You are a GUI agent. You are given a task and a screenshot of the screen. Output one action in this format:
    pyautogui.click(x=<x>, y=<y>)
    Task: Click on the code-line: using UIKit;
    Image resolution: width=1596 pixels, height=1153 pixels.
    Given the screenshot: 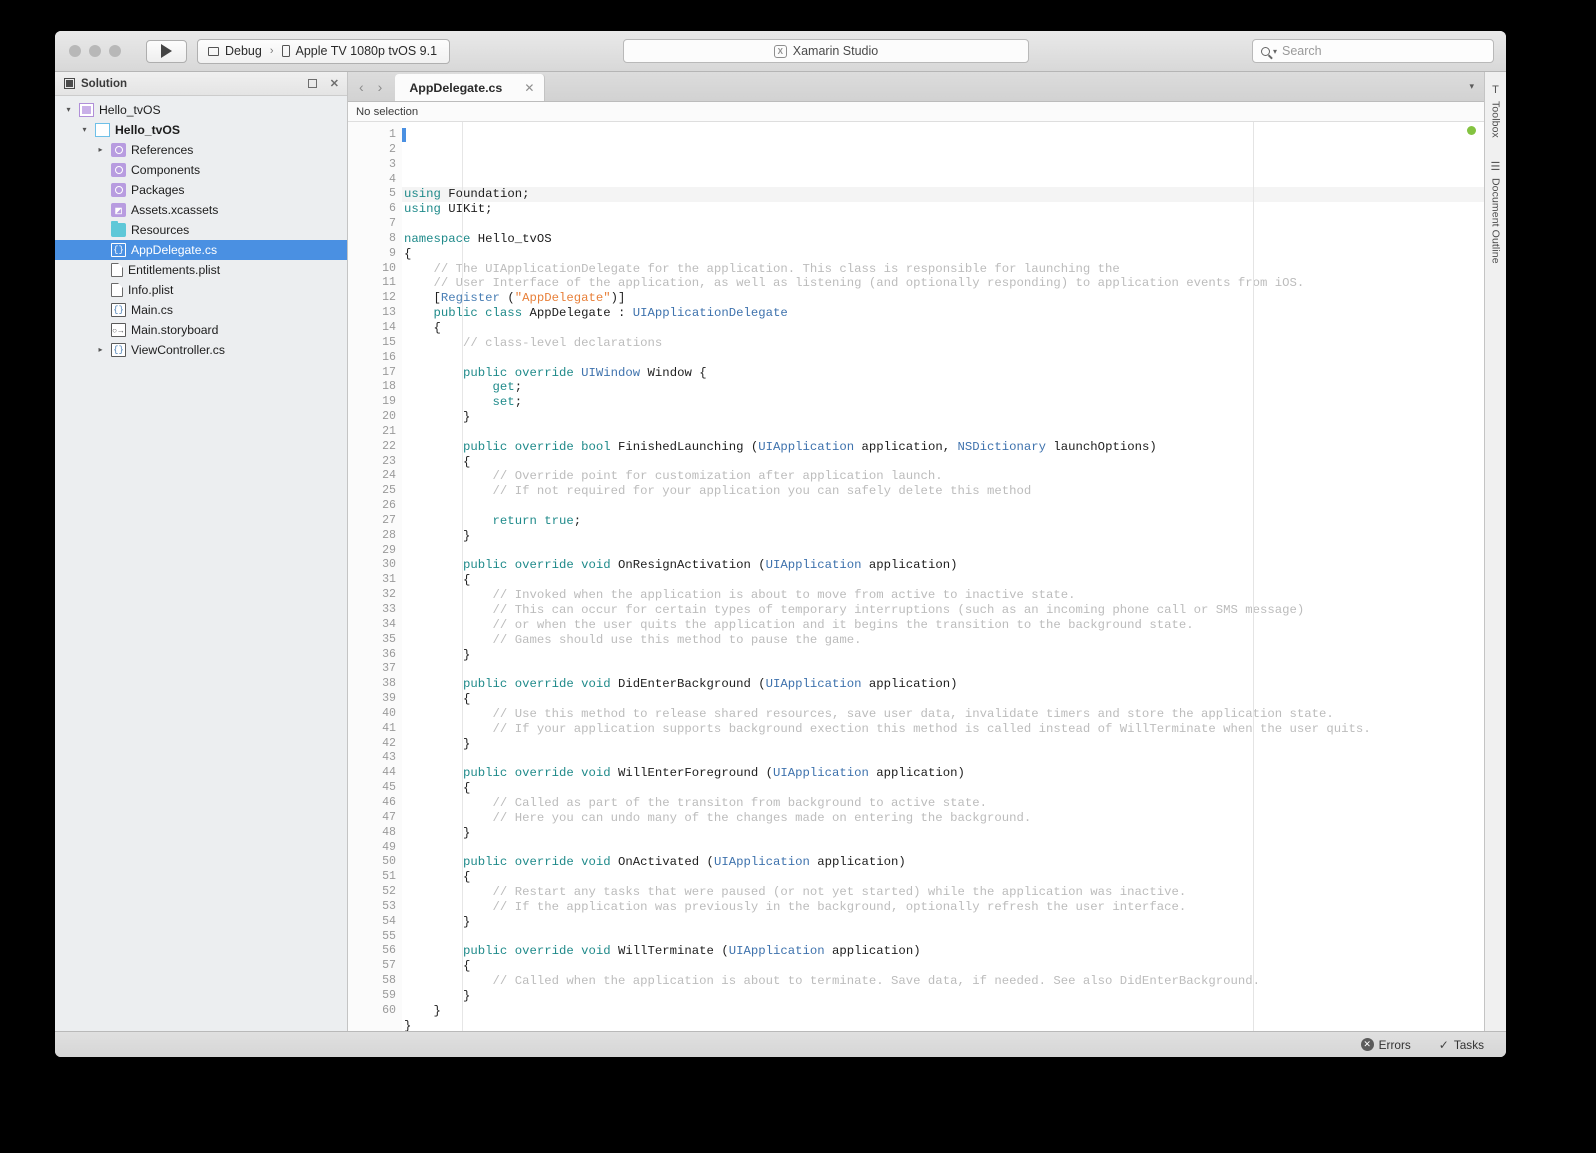 What is the action you would take?
    pyautogui.click(x=943, y=209)
    